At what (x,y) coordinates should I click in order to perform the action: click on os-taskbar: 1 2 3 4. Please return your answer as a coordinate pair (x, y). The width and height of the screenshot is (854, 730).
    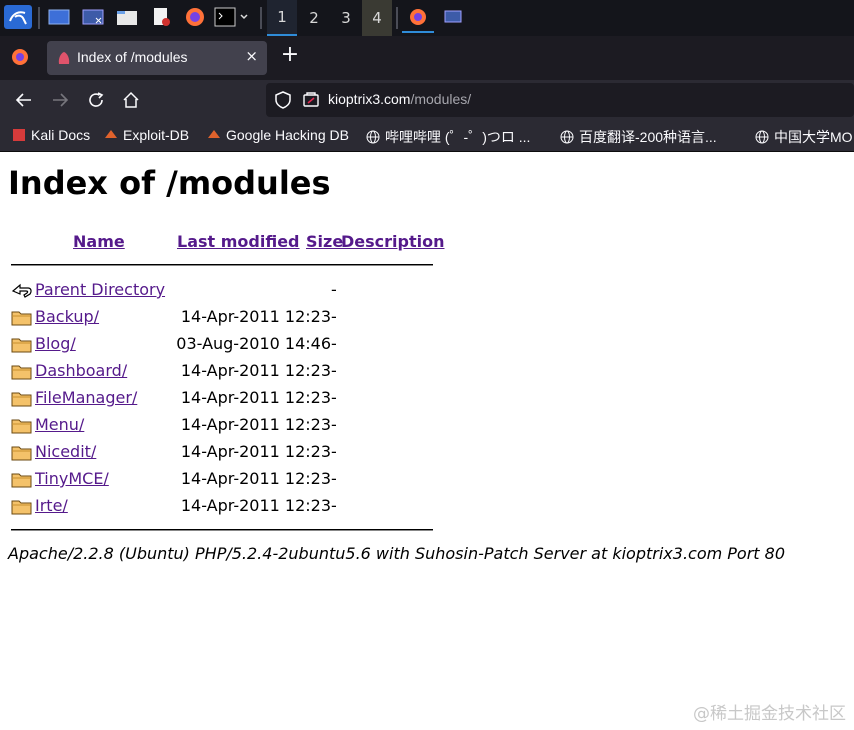
    Looking at the image, I should click on (427, 18).